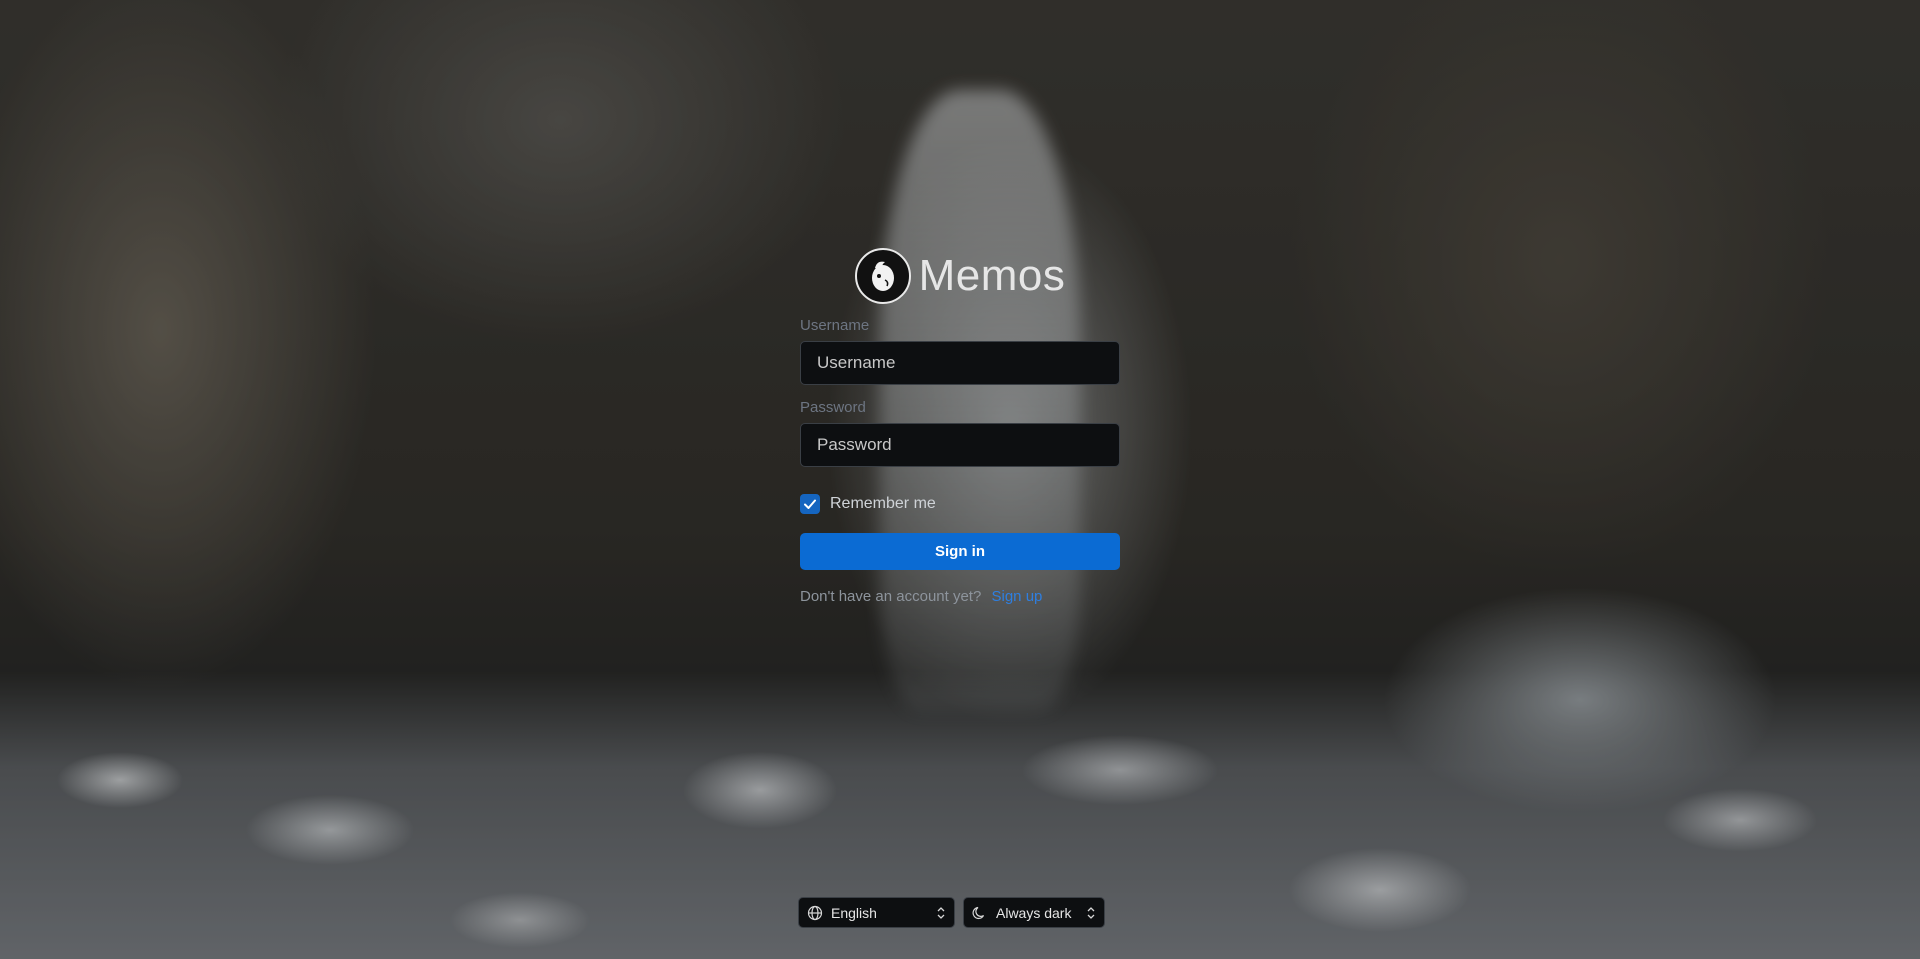 This screenshot has width=1920, height=959. Describe the element at coordinates (960, 445) in the screenshot. I see `password-input` at that location.